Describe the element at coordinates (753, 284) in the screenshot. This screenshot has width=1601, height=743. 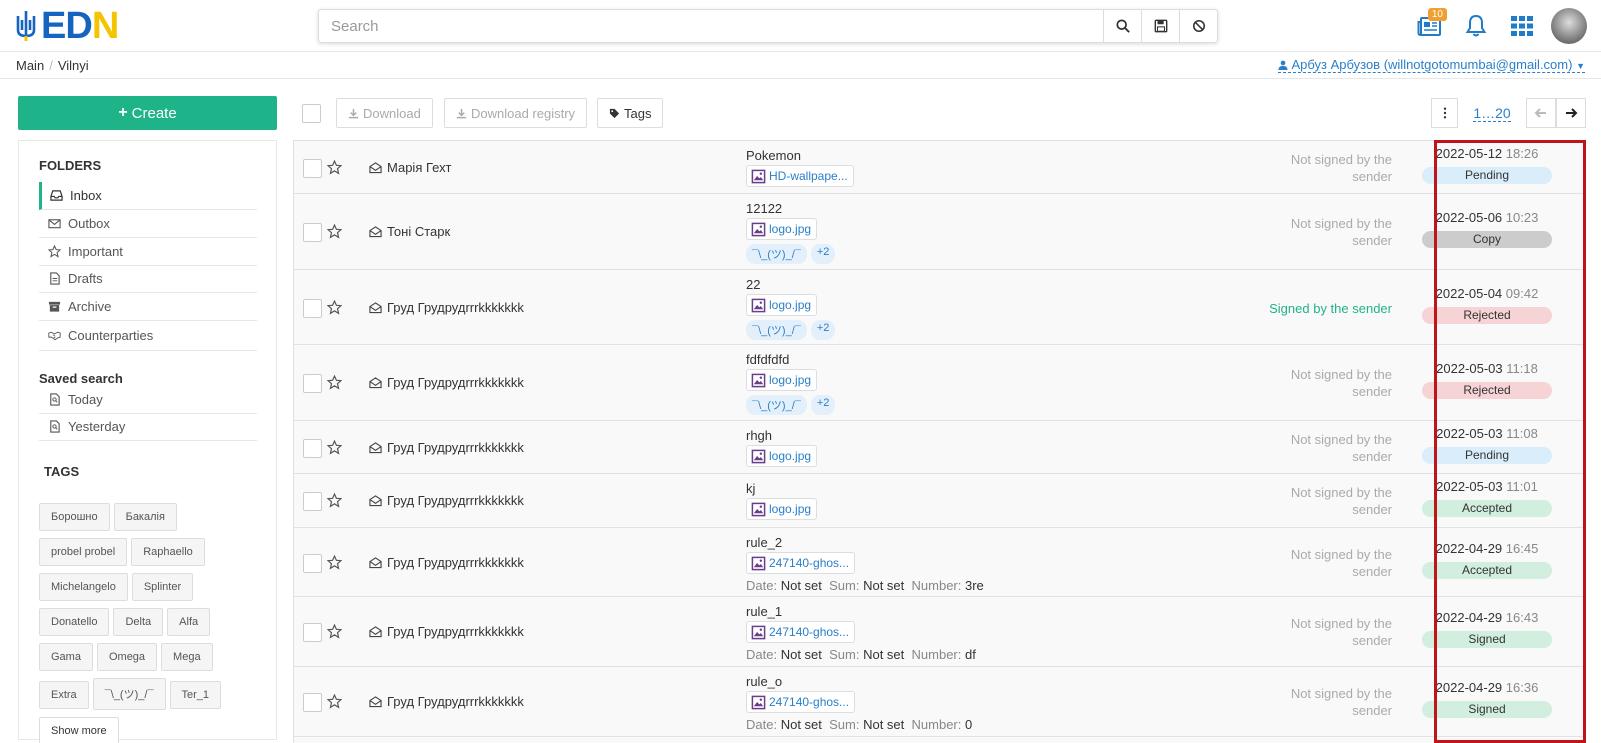
I see `document-subject: 22` at that location.